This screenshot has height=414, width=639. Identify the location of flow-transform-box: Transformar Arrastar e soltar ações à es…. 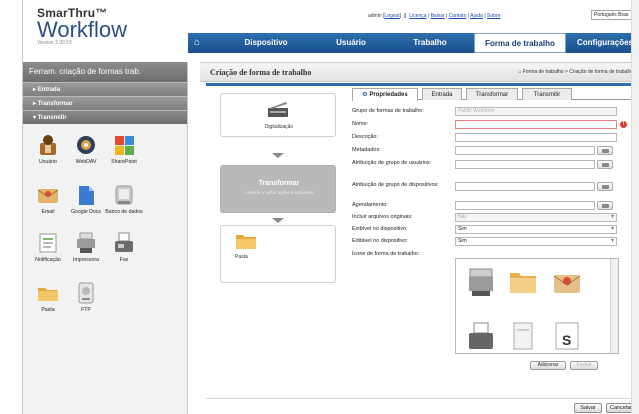
(278, 189).